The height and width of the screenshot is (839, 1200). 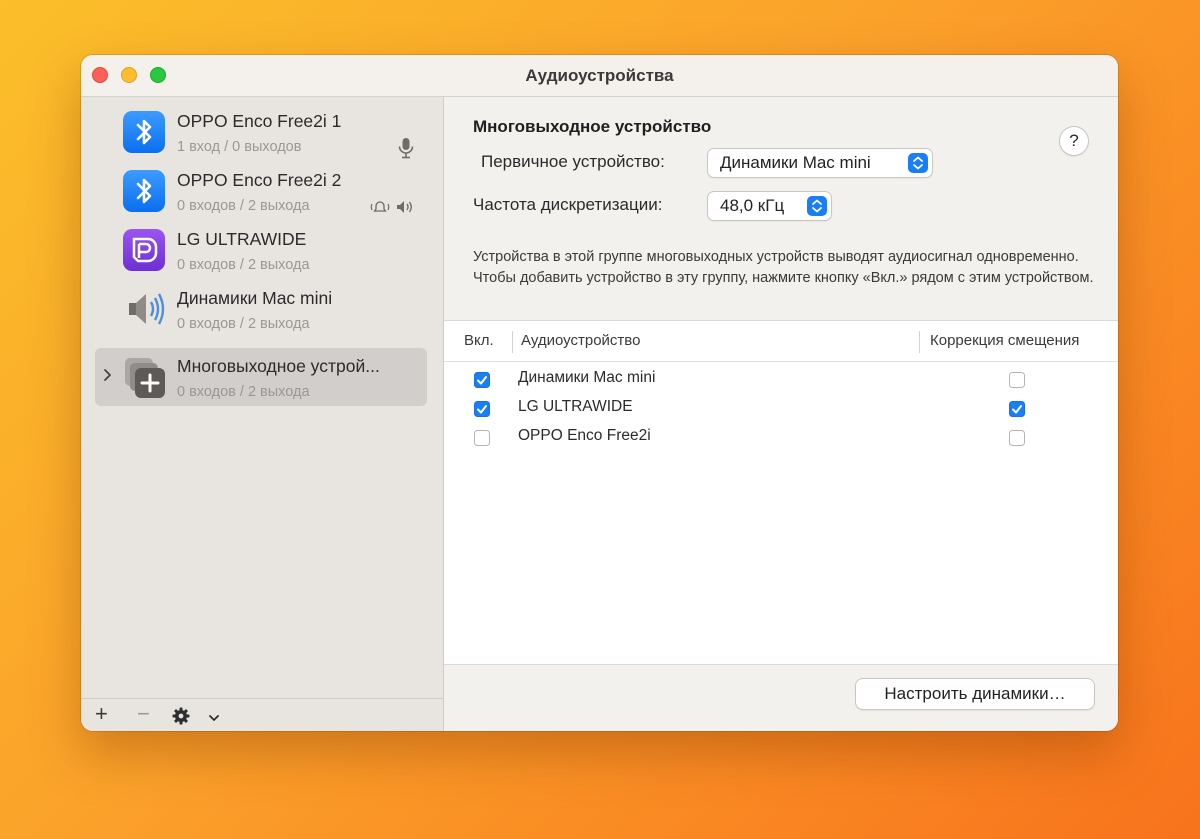 What do you see at coordinates (781, 408) in the screenshot?
I see `table-row: LG ULTRAWIDE` at bounding box center [781, 408].